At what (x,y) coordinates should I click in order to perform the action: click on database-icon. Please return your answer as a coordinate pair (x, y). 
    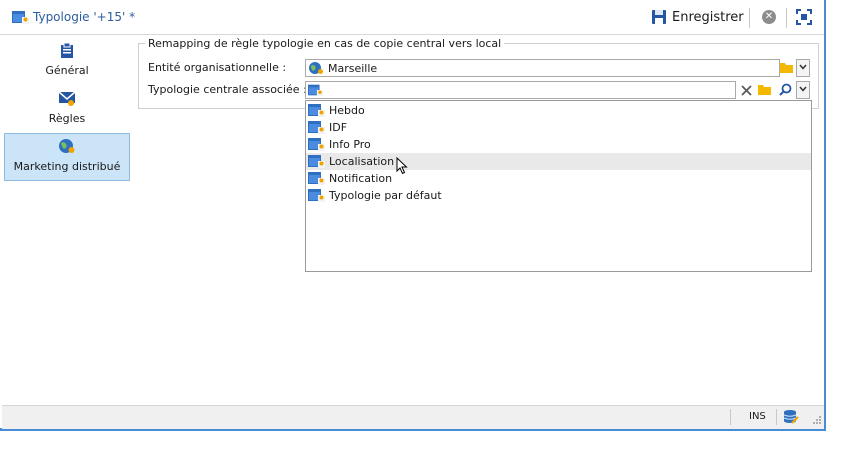
    Looking at the image, I should click on (791, 417).